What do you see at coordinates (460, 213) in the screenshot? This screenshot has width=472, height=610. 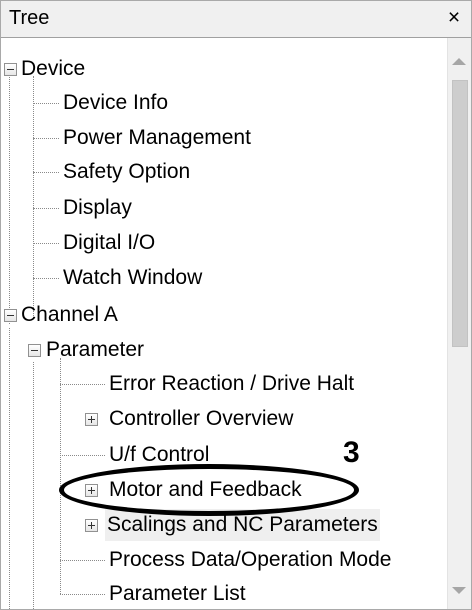 I see `scrollbar-thumb` at bounding box center [460, 213].